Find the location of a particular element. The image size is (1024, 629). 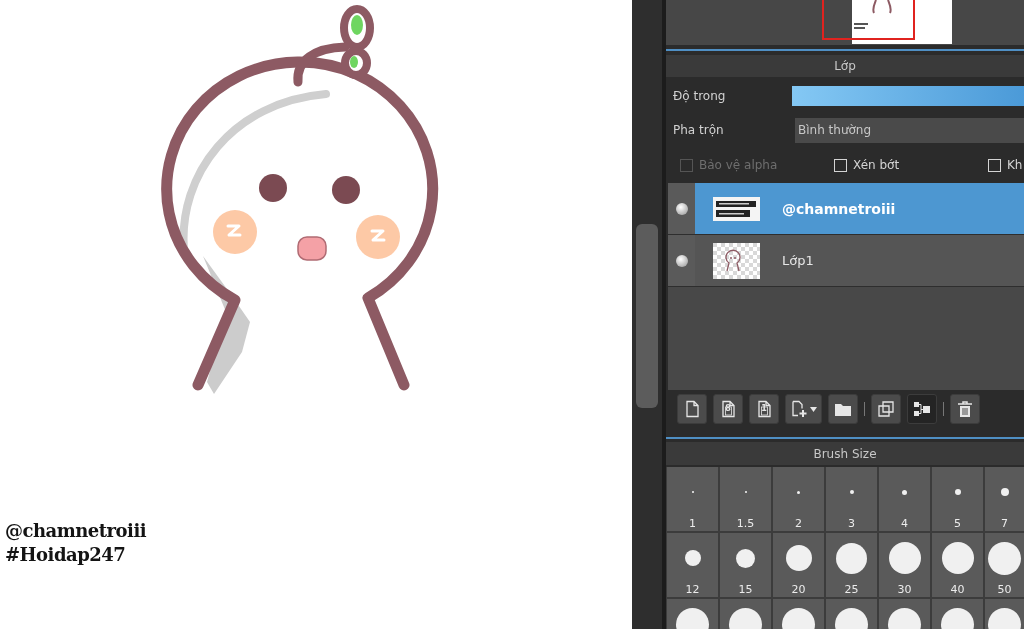

layer-thumbnail is located at coordinates (736, 260).